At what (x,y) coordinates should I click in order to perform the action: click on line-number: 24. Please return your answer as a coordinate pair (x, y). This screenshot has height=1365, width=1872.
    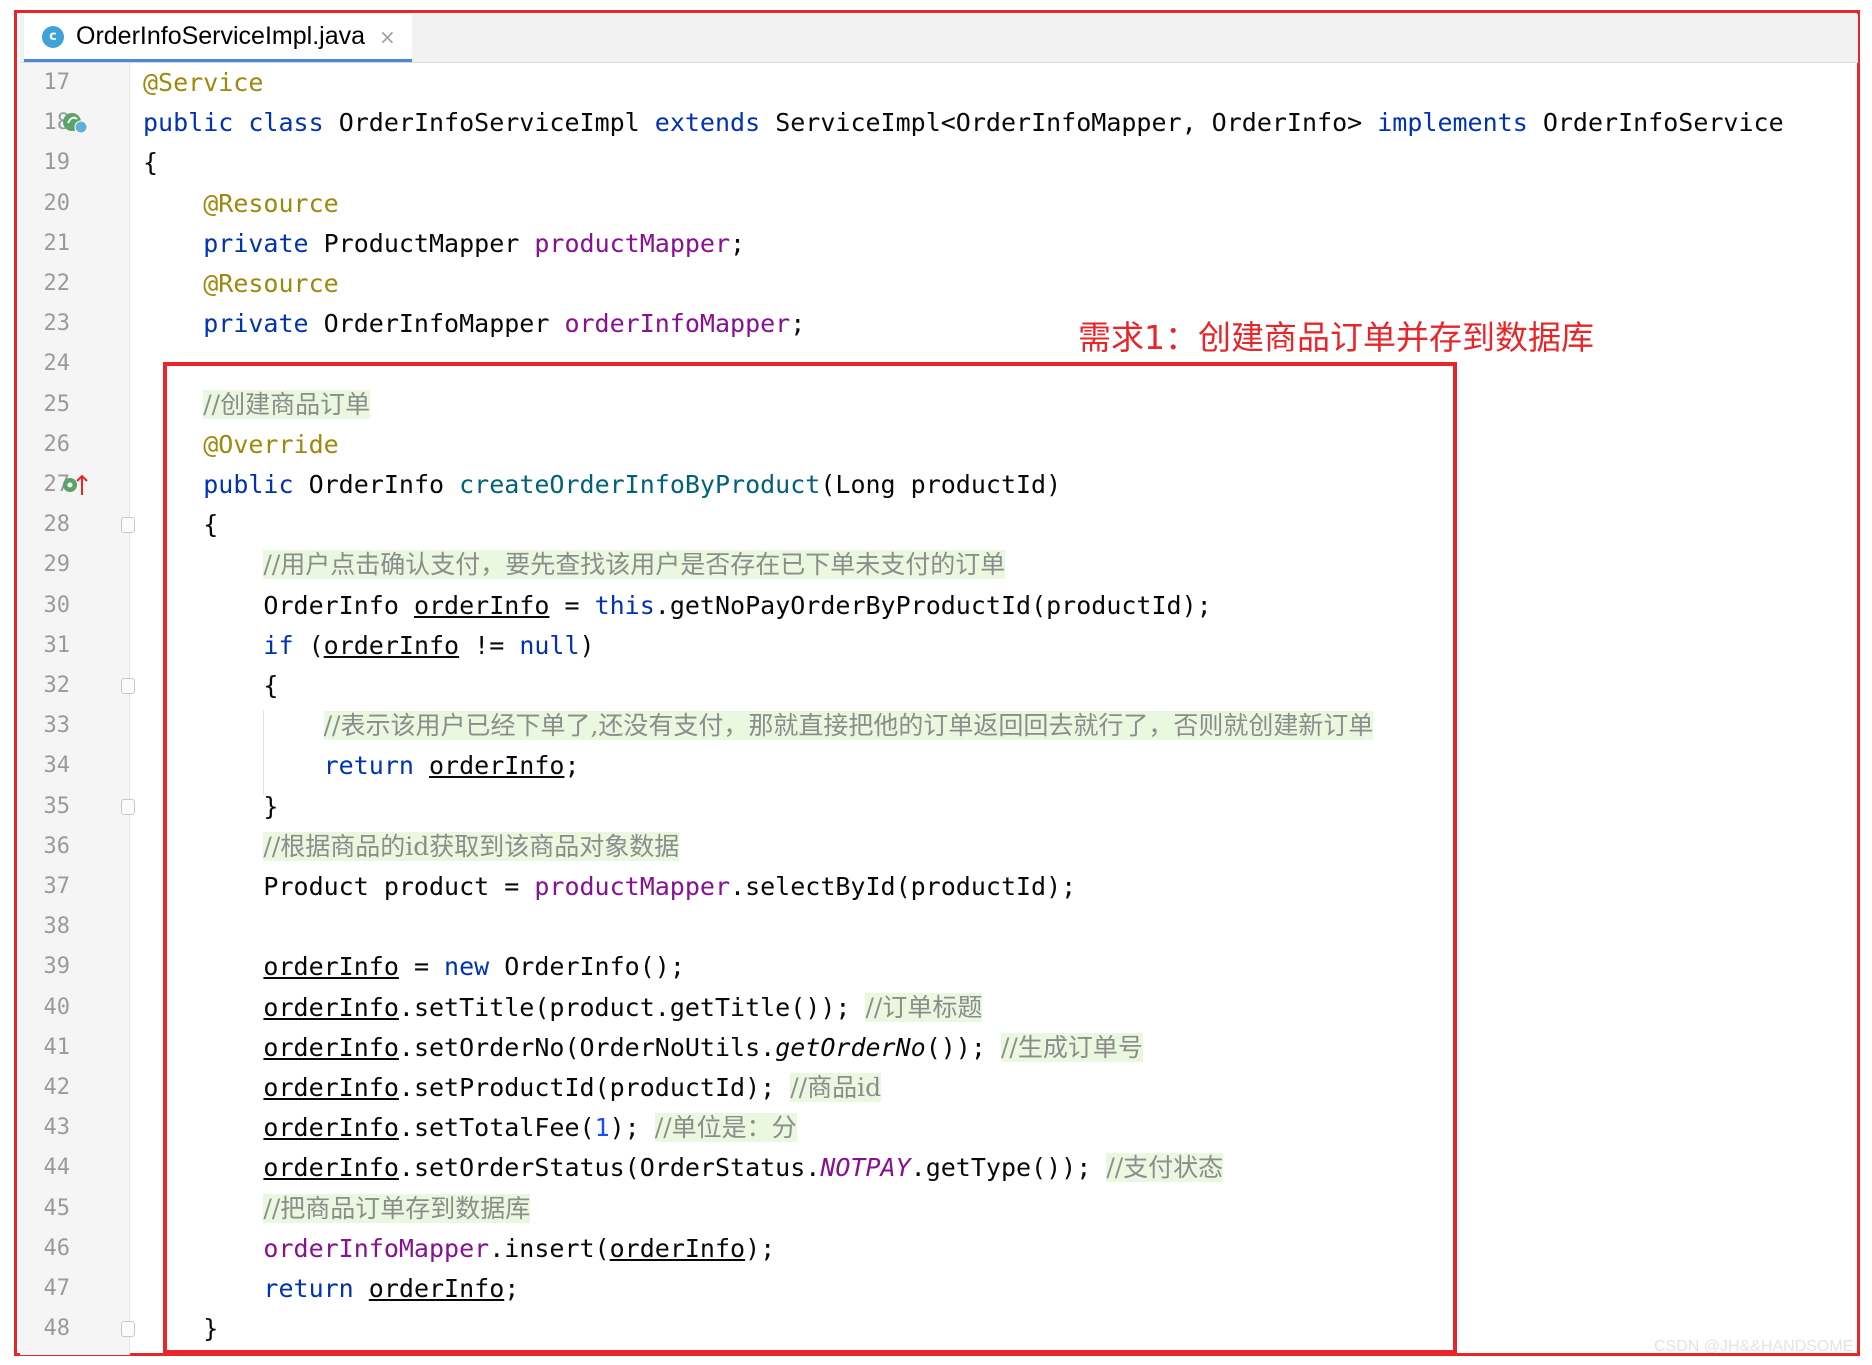
    Looking at the image, I should click on (57, 364).